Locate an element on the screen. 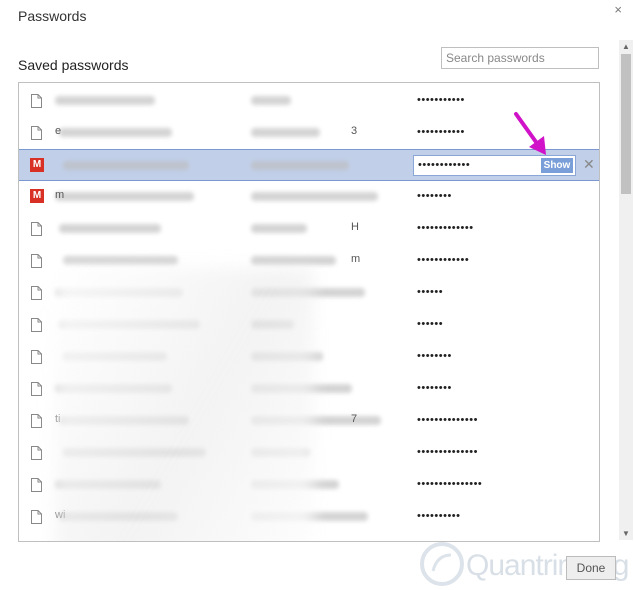  password-row: e 3 ••••••••••• is located at coordinates (309, 133).